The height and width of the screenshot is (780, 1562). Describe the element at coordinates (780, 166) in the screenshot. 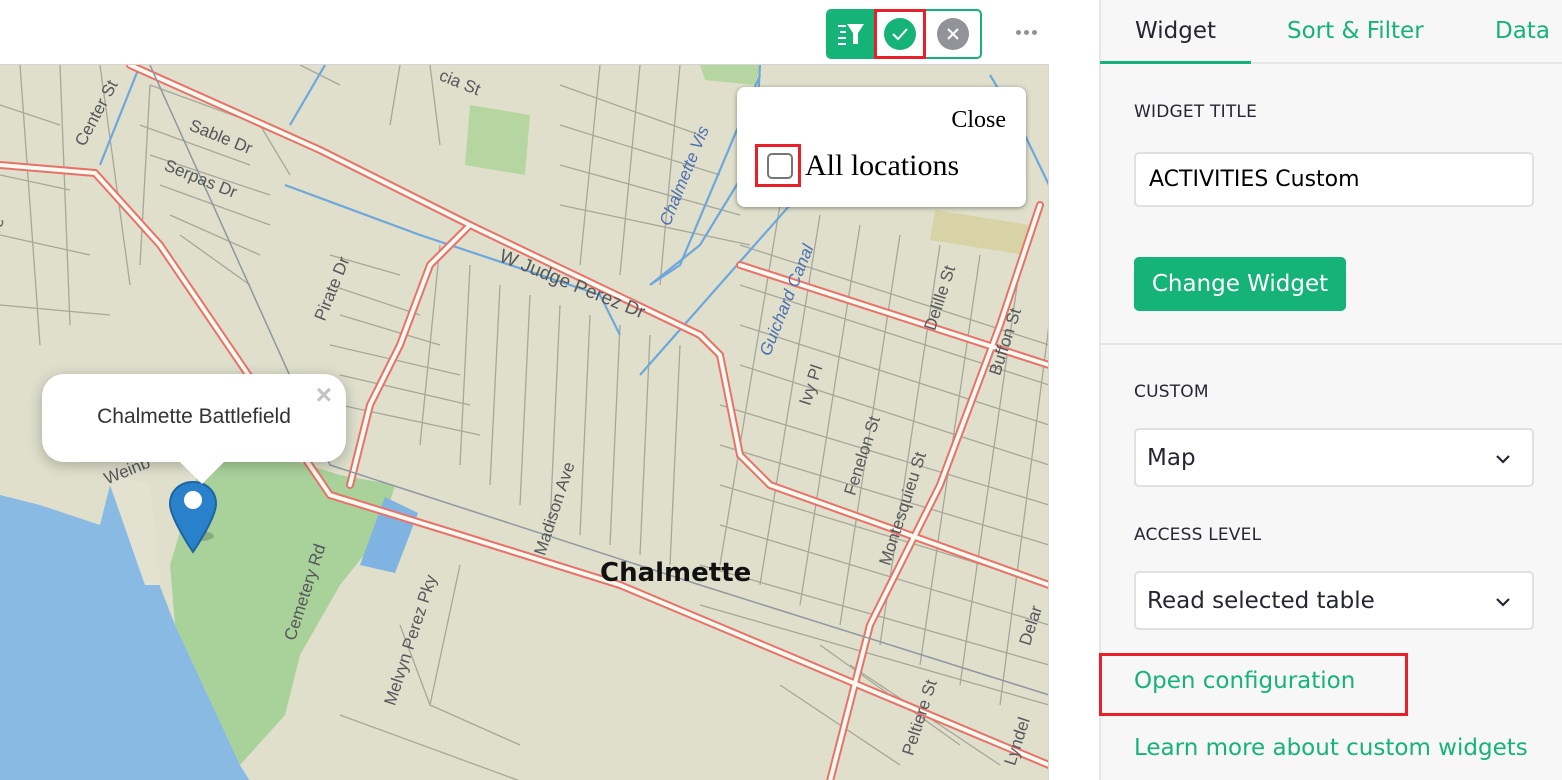

I see `all-locations-checkbox` at that location.